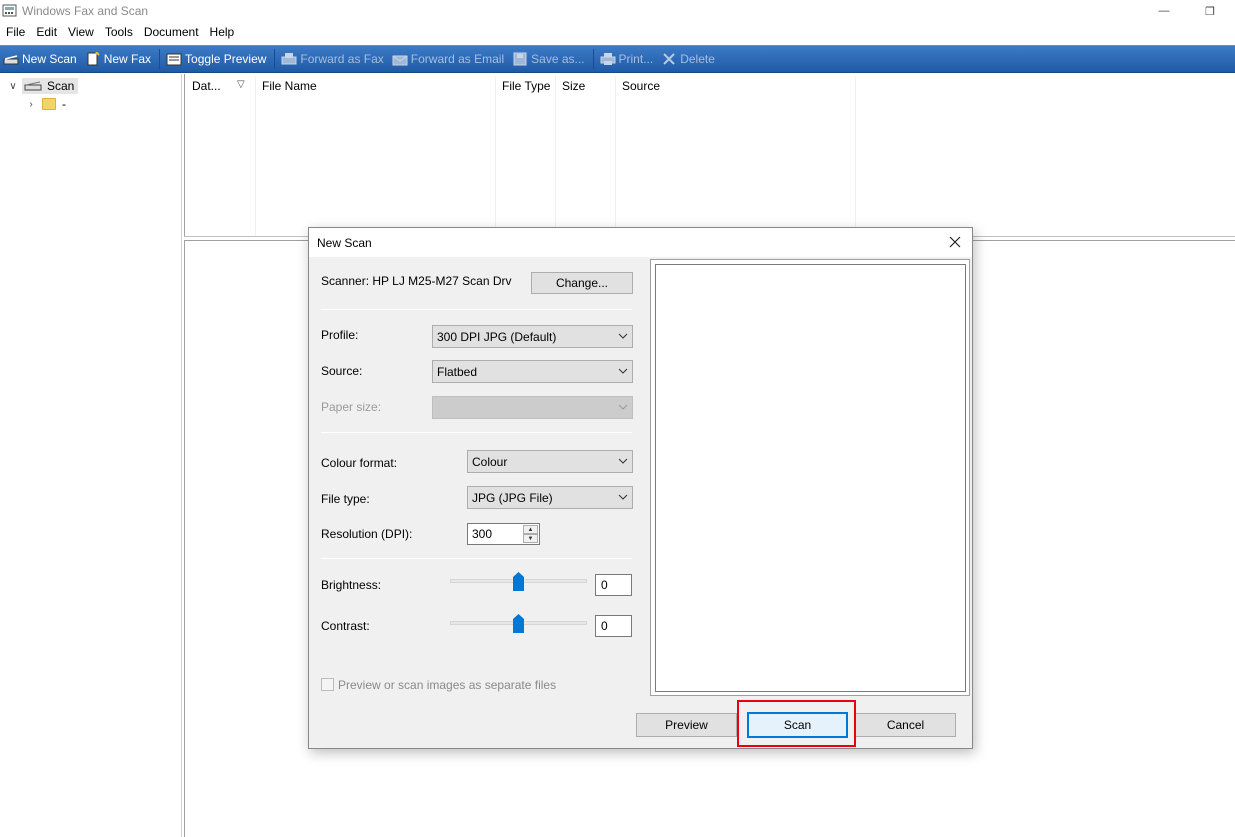 This screenshot has height=837, width=1235. What do you see at coordinates (345, 499) in the screenshot?
I see `file-type-label: File type:` at bounding box center [345, 499].